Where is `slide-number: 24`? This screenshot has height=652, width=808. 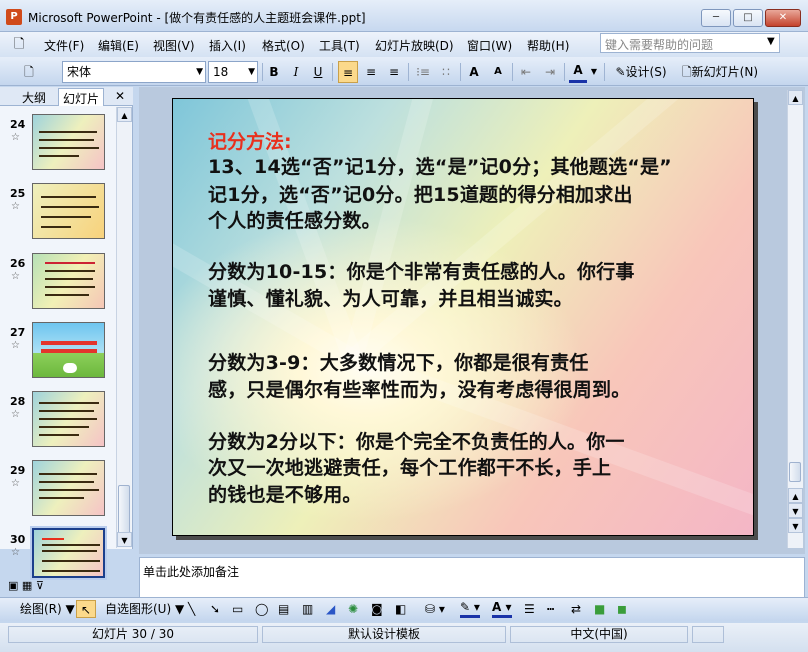
slide-number: 24 is located at coordinates (18, 124).